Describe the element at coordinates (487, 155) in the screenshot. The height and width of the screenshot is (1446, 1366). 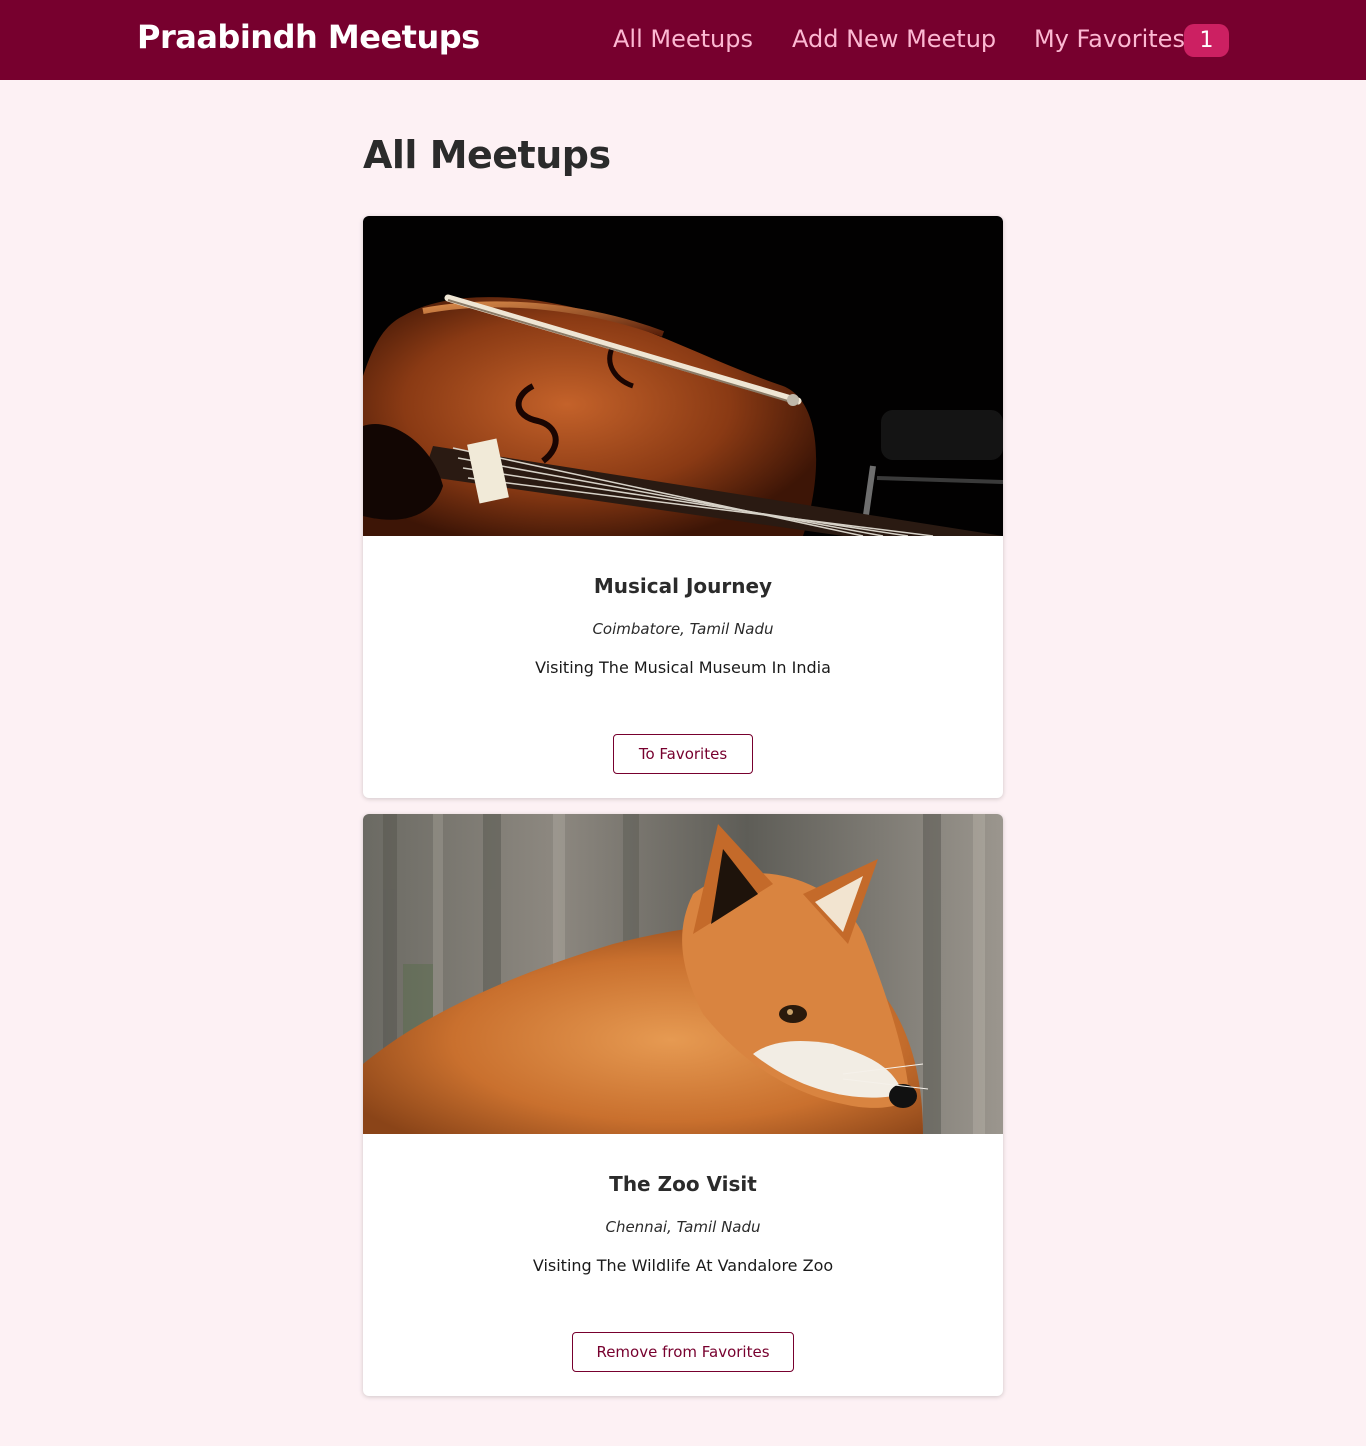
I see `page-title: All Meetups` at that location.